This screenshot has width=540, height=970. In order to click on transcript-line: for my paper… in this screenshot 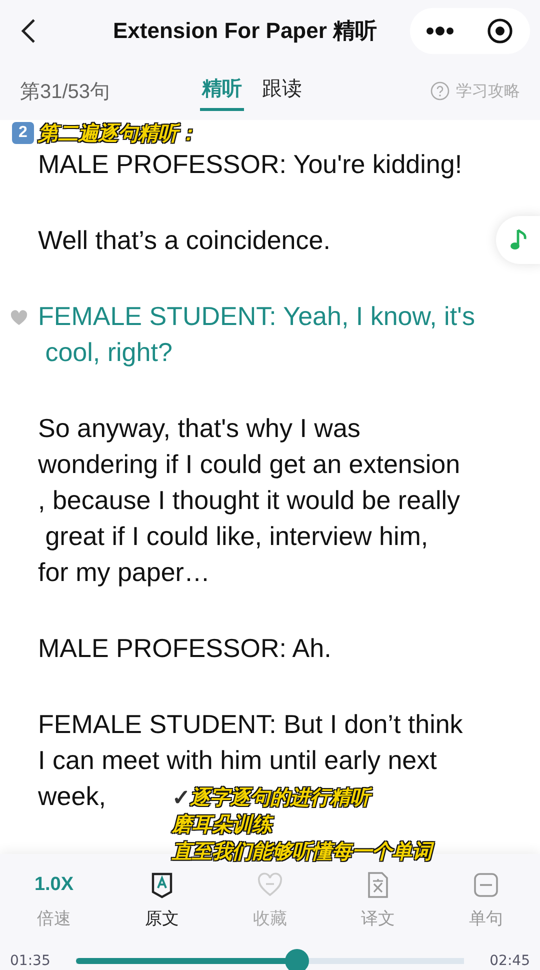, I will do `click(124, 572)`.